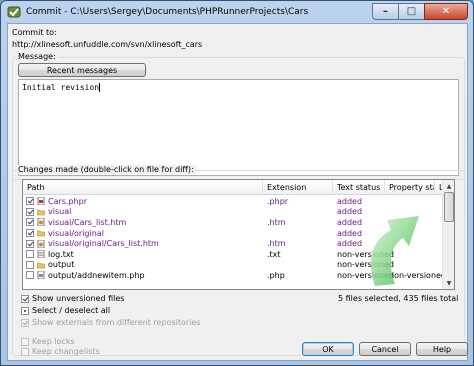  What do you see at coordinates (25, 310) in the screenshot?
I see `select-all-box` at bounding box center [25, 310].